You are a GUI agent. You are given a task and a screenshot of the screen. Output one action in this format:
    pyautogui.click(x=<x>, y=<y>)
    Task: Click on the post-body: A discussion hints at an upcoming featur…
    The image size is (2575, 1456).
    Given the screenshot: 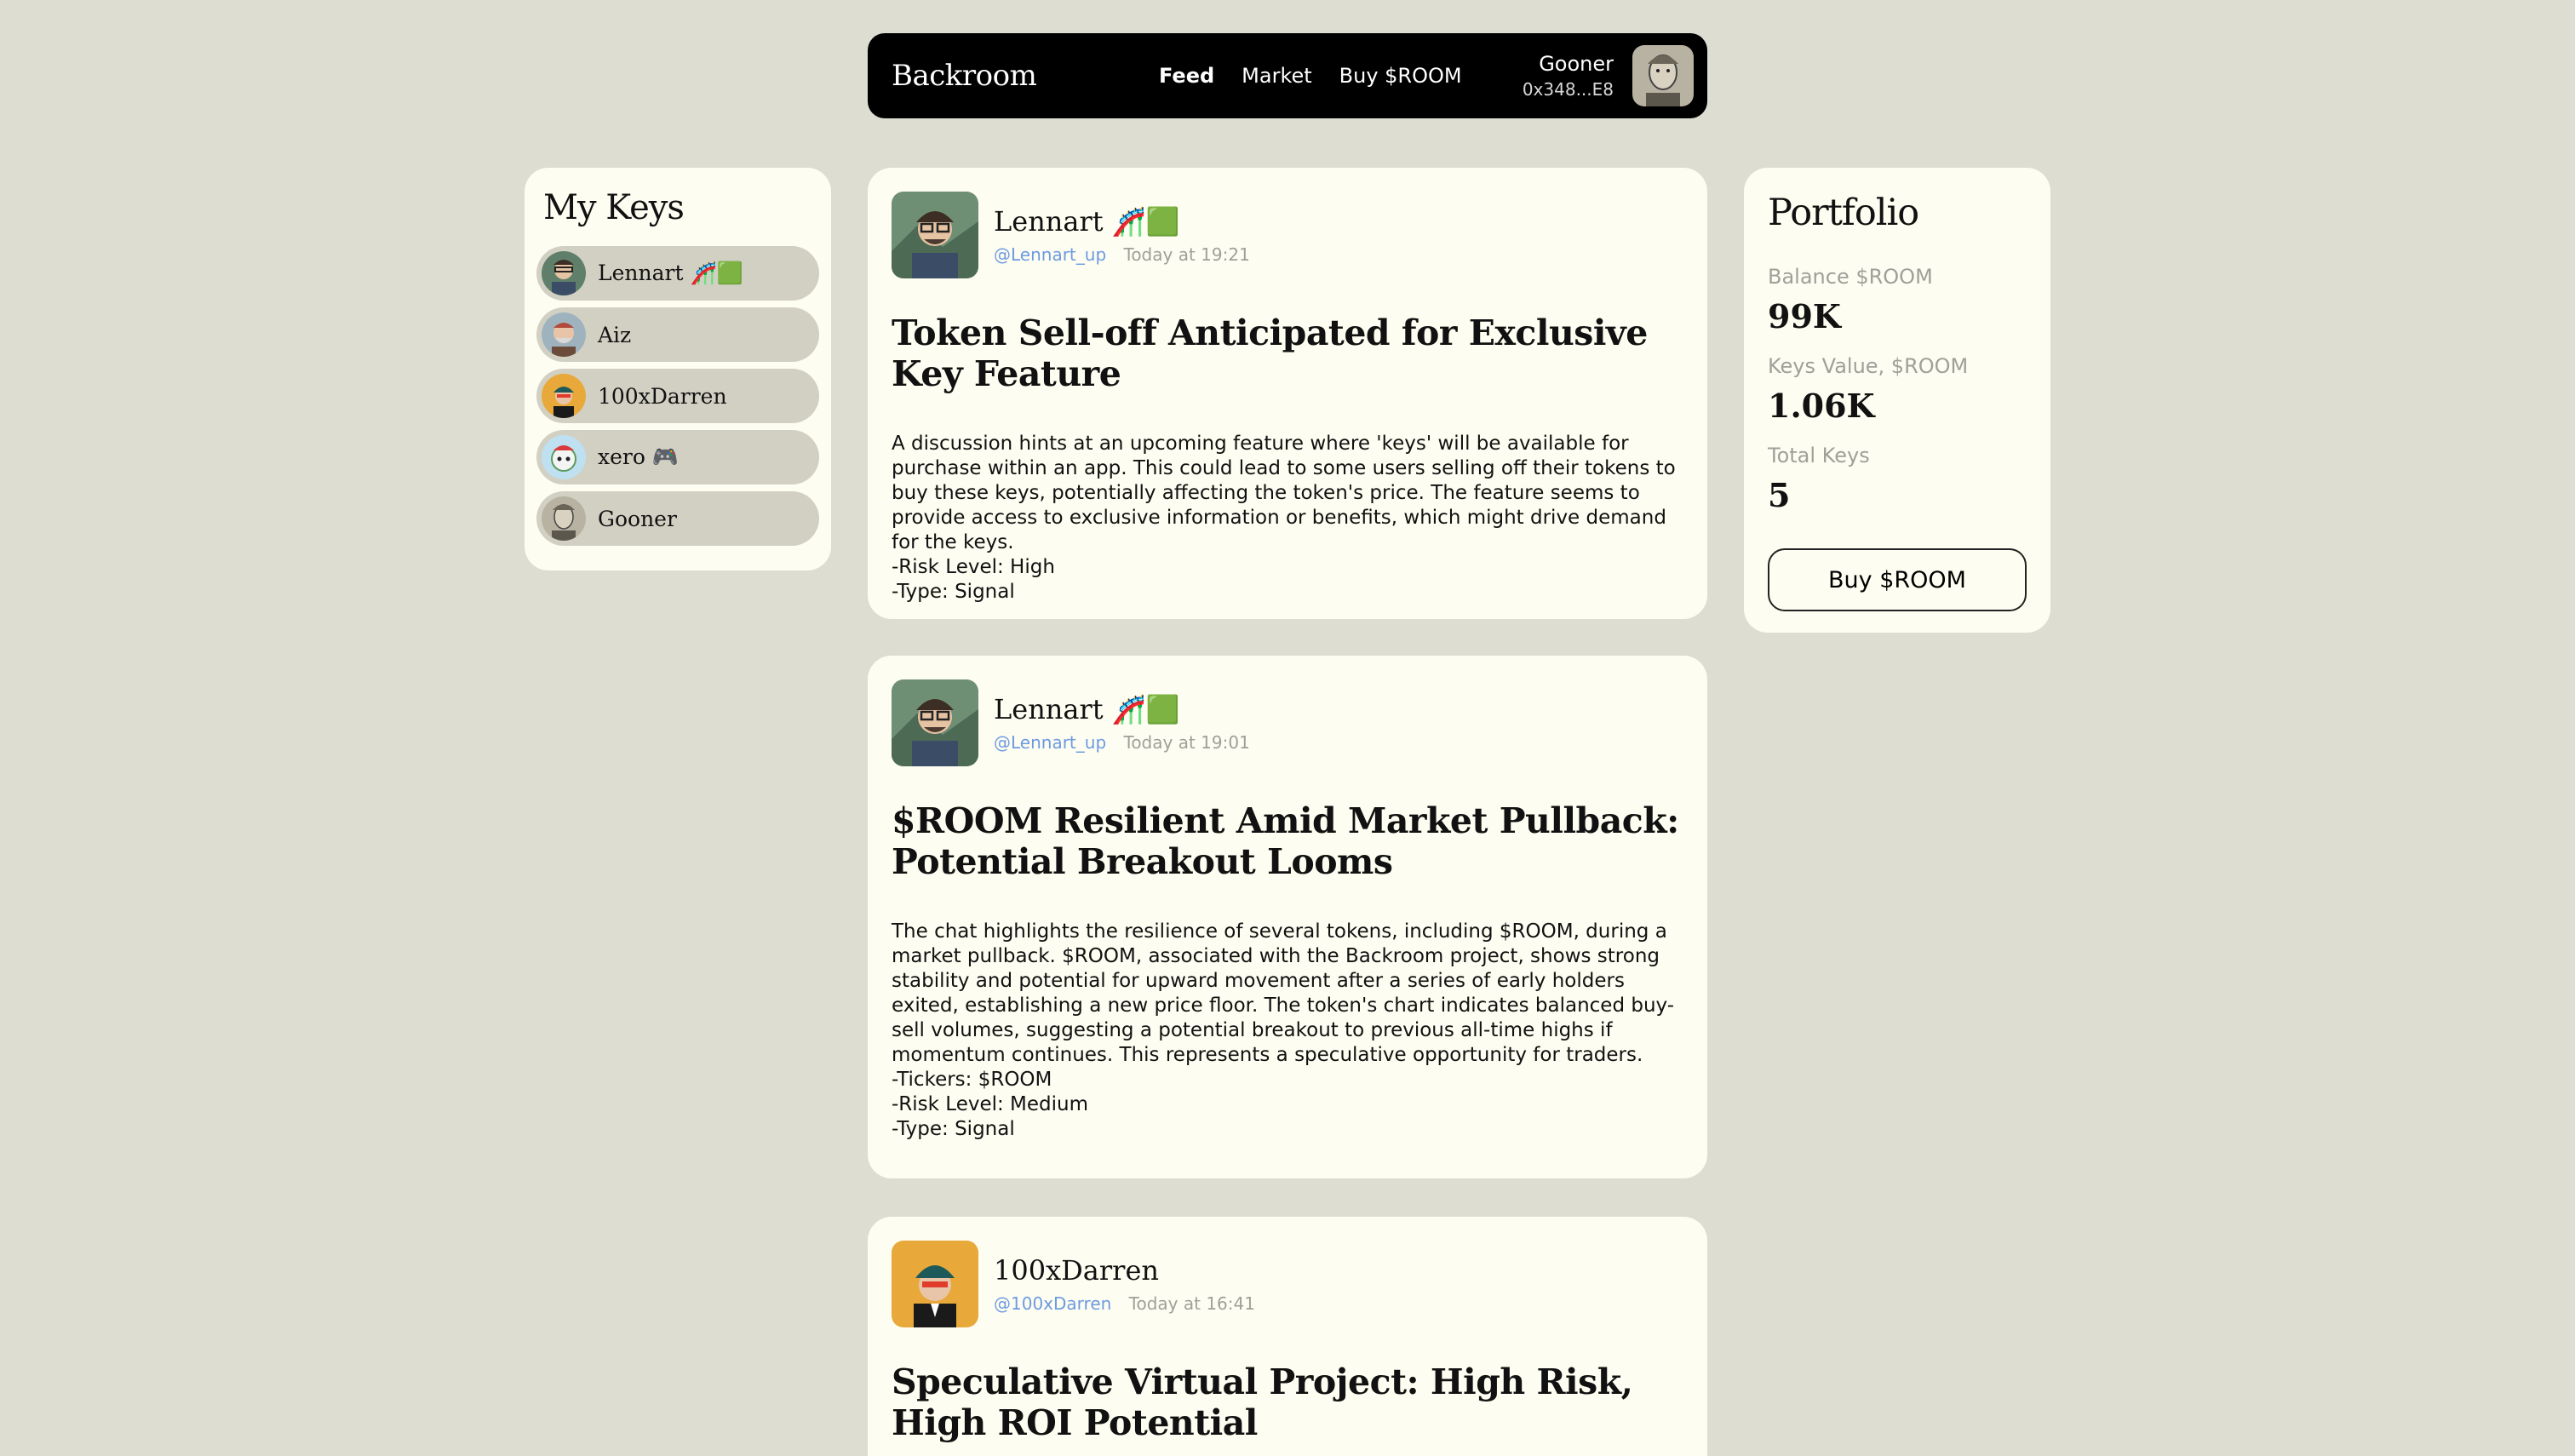 What is the action you would take?
    pyautogui.click(x=1284, y=518)
    